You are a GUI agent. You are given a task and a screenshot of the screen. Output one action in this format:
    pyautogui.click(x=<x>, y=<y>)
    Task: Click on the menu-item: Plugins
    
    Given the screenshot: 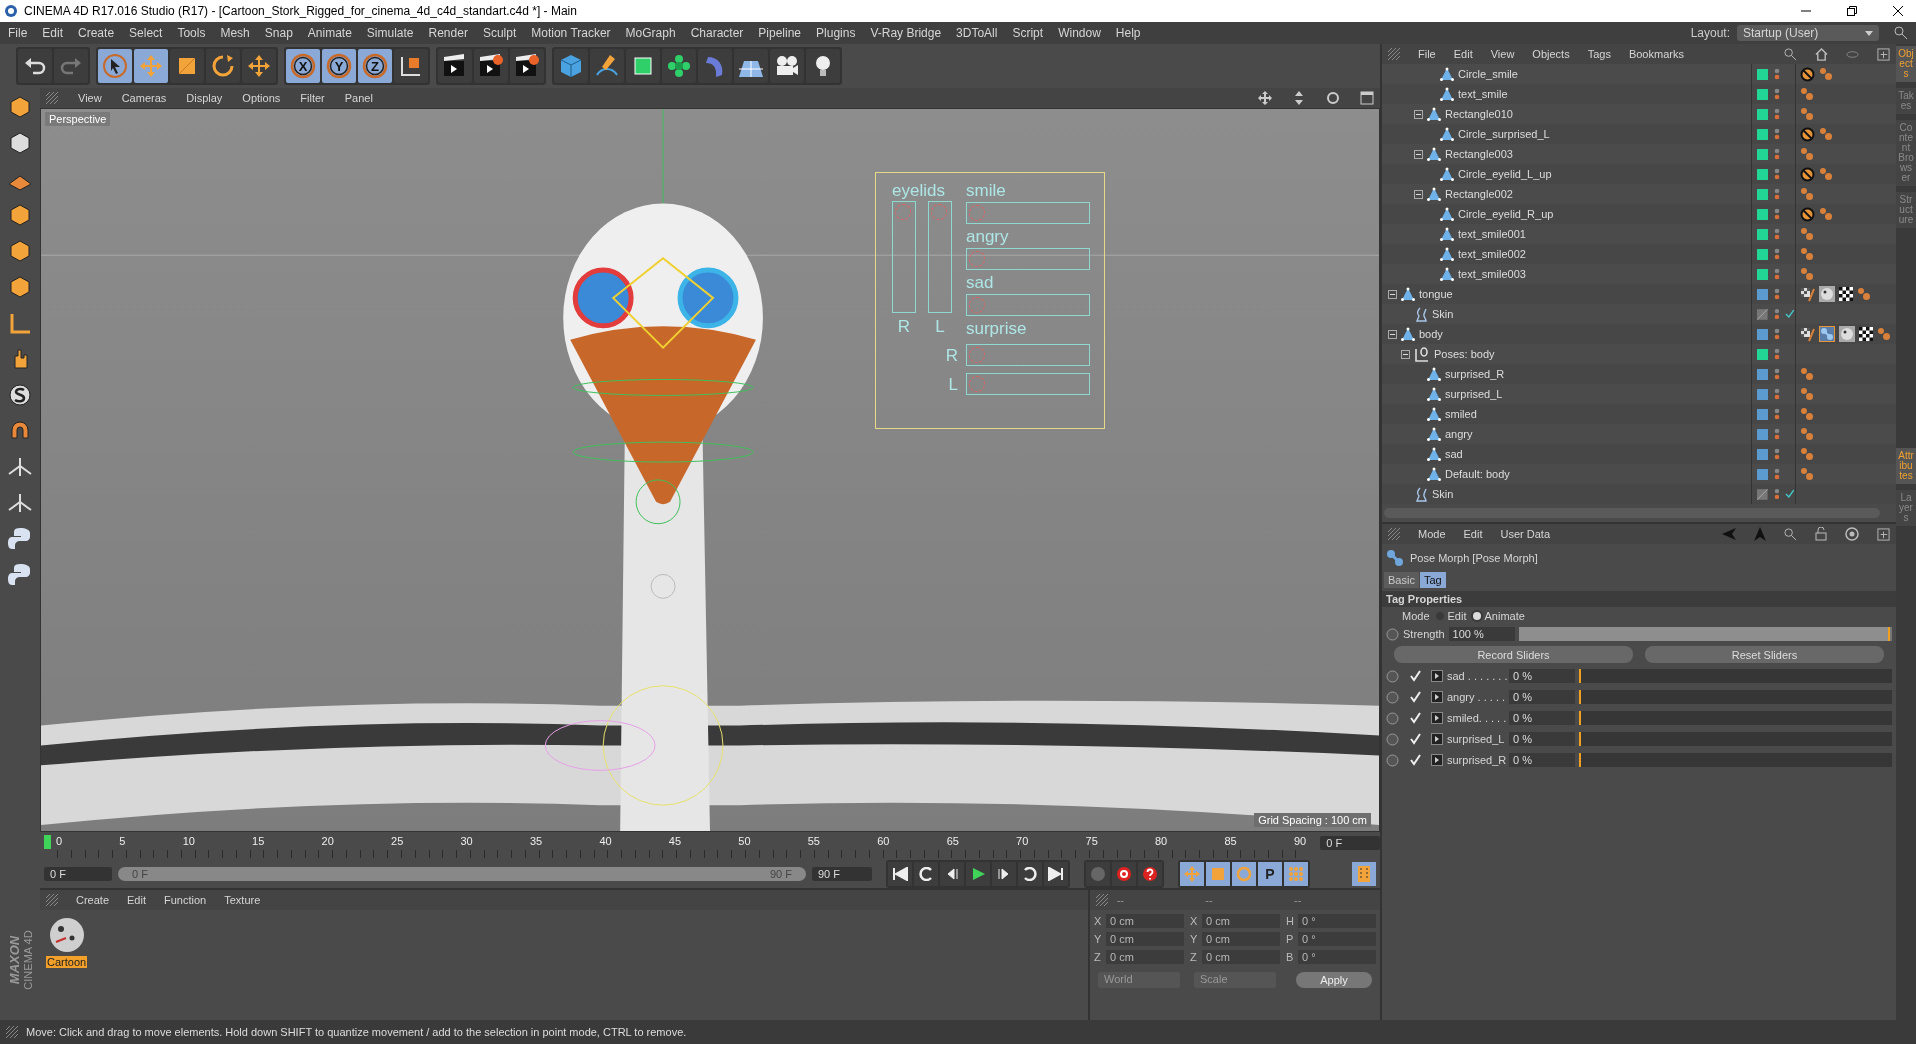 What is the action you would take?
    pyautogui.click(x=836, y=33)
    